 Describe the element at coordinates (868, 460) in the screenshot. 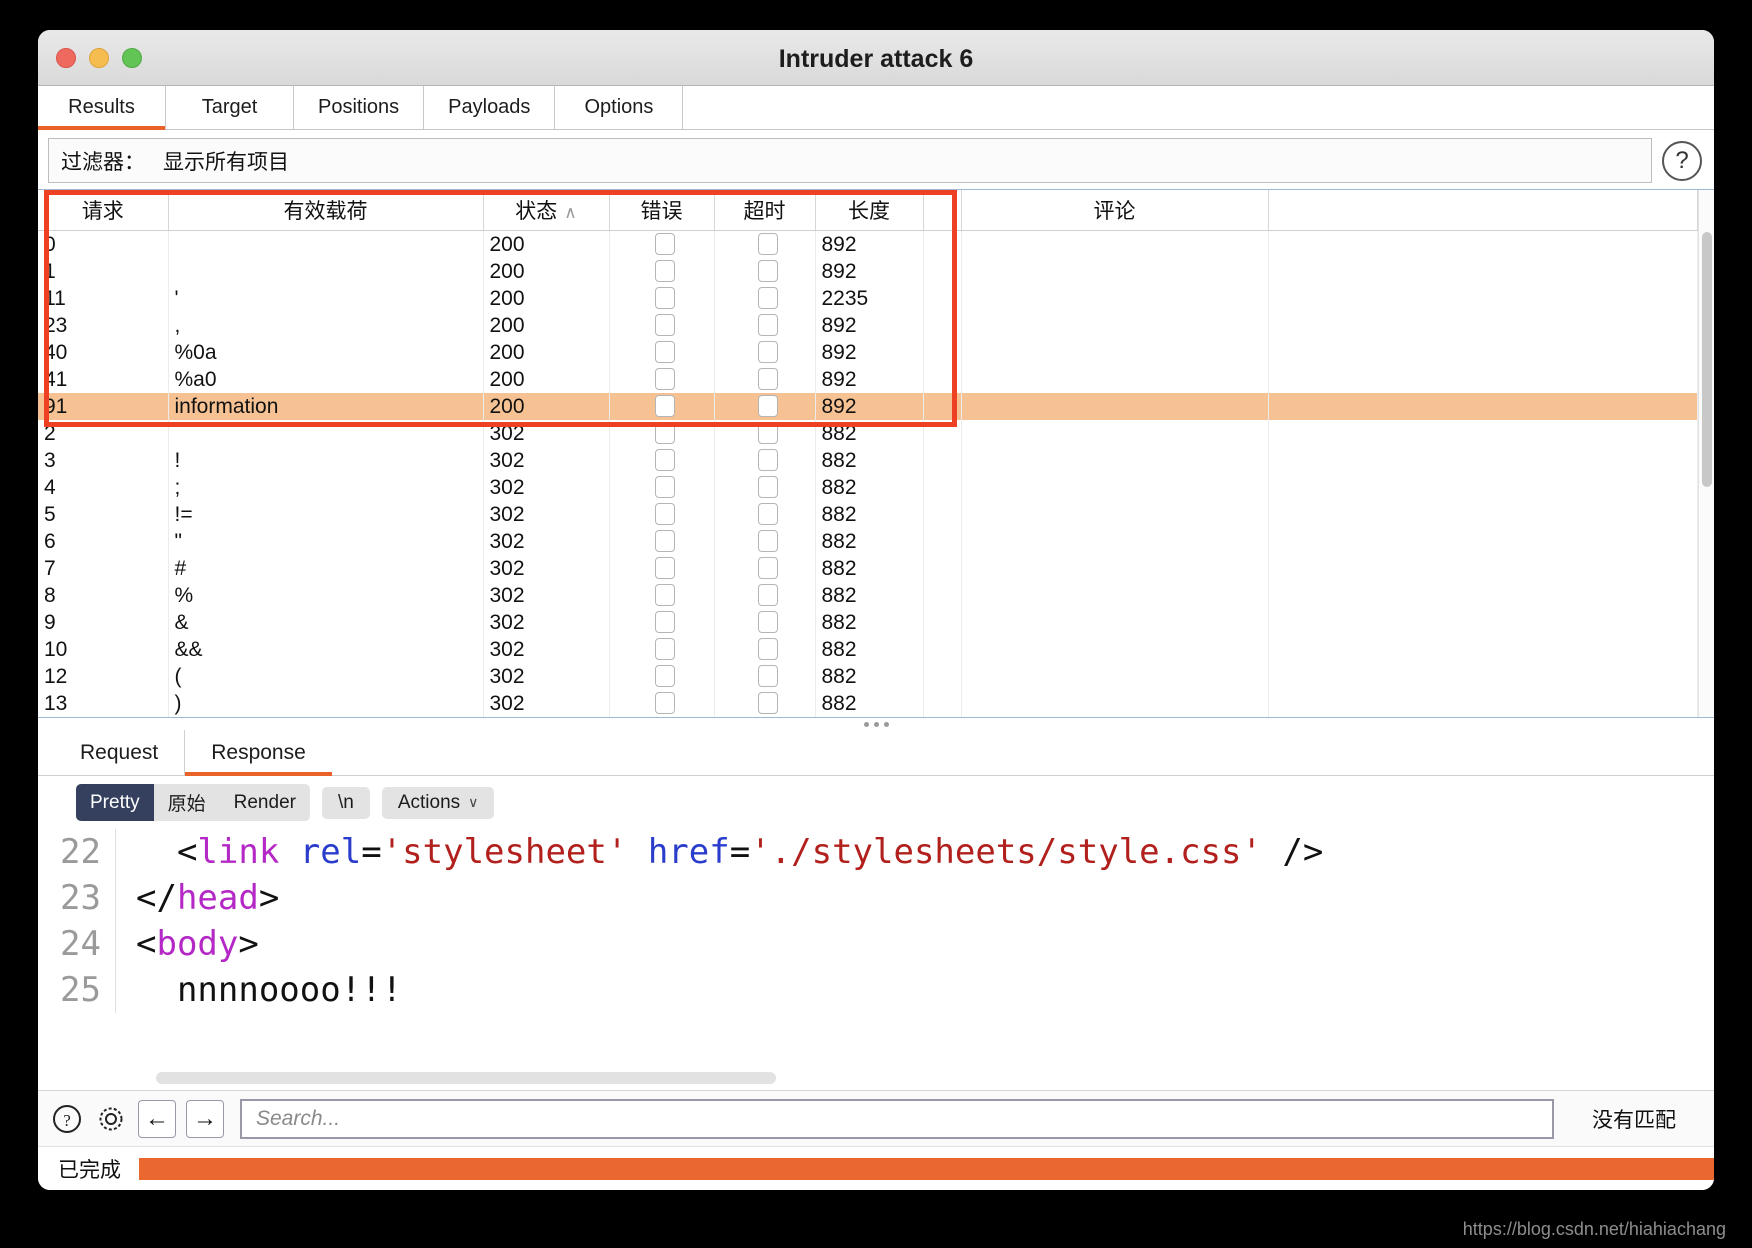

I see `table-row: 3! 302 882` at that location.